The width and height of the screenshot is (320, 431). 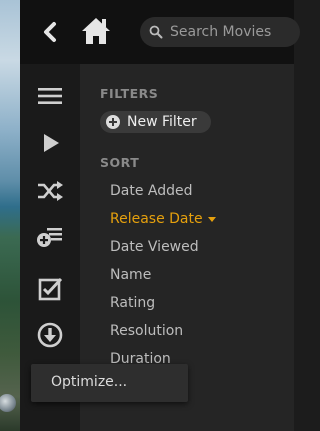 I want to click on top-bar, so click(x=160, y=32).